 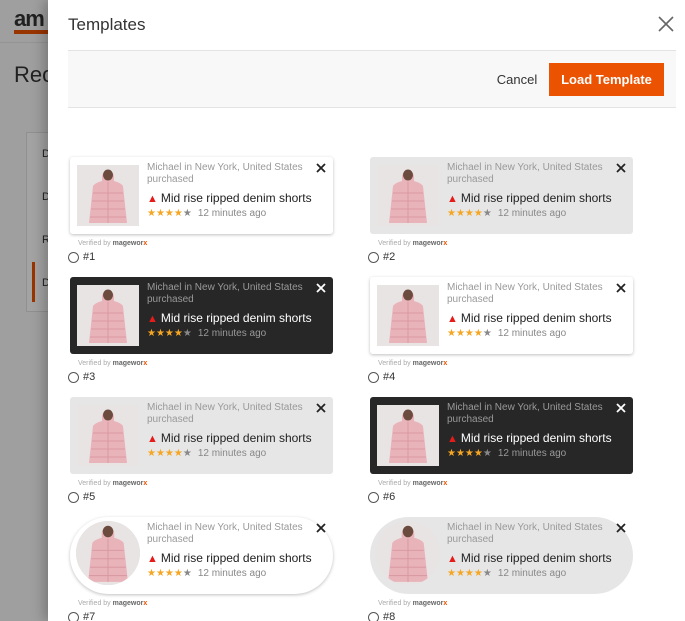 What do you see at coordinates (372, 79) in the screenshot?
I see `modal-action-bar: Cancel Load Template` at bounding box center [372, 79].